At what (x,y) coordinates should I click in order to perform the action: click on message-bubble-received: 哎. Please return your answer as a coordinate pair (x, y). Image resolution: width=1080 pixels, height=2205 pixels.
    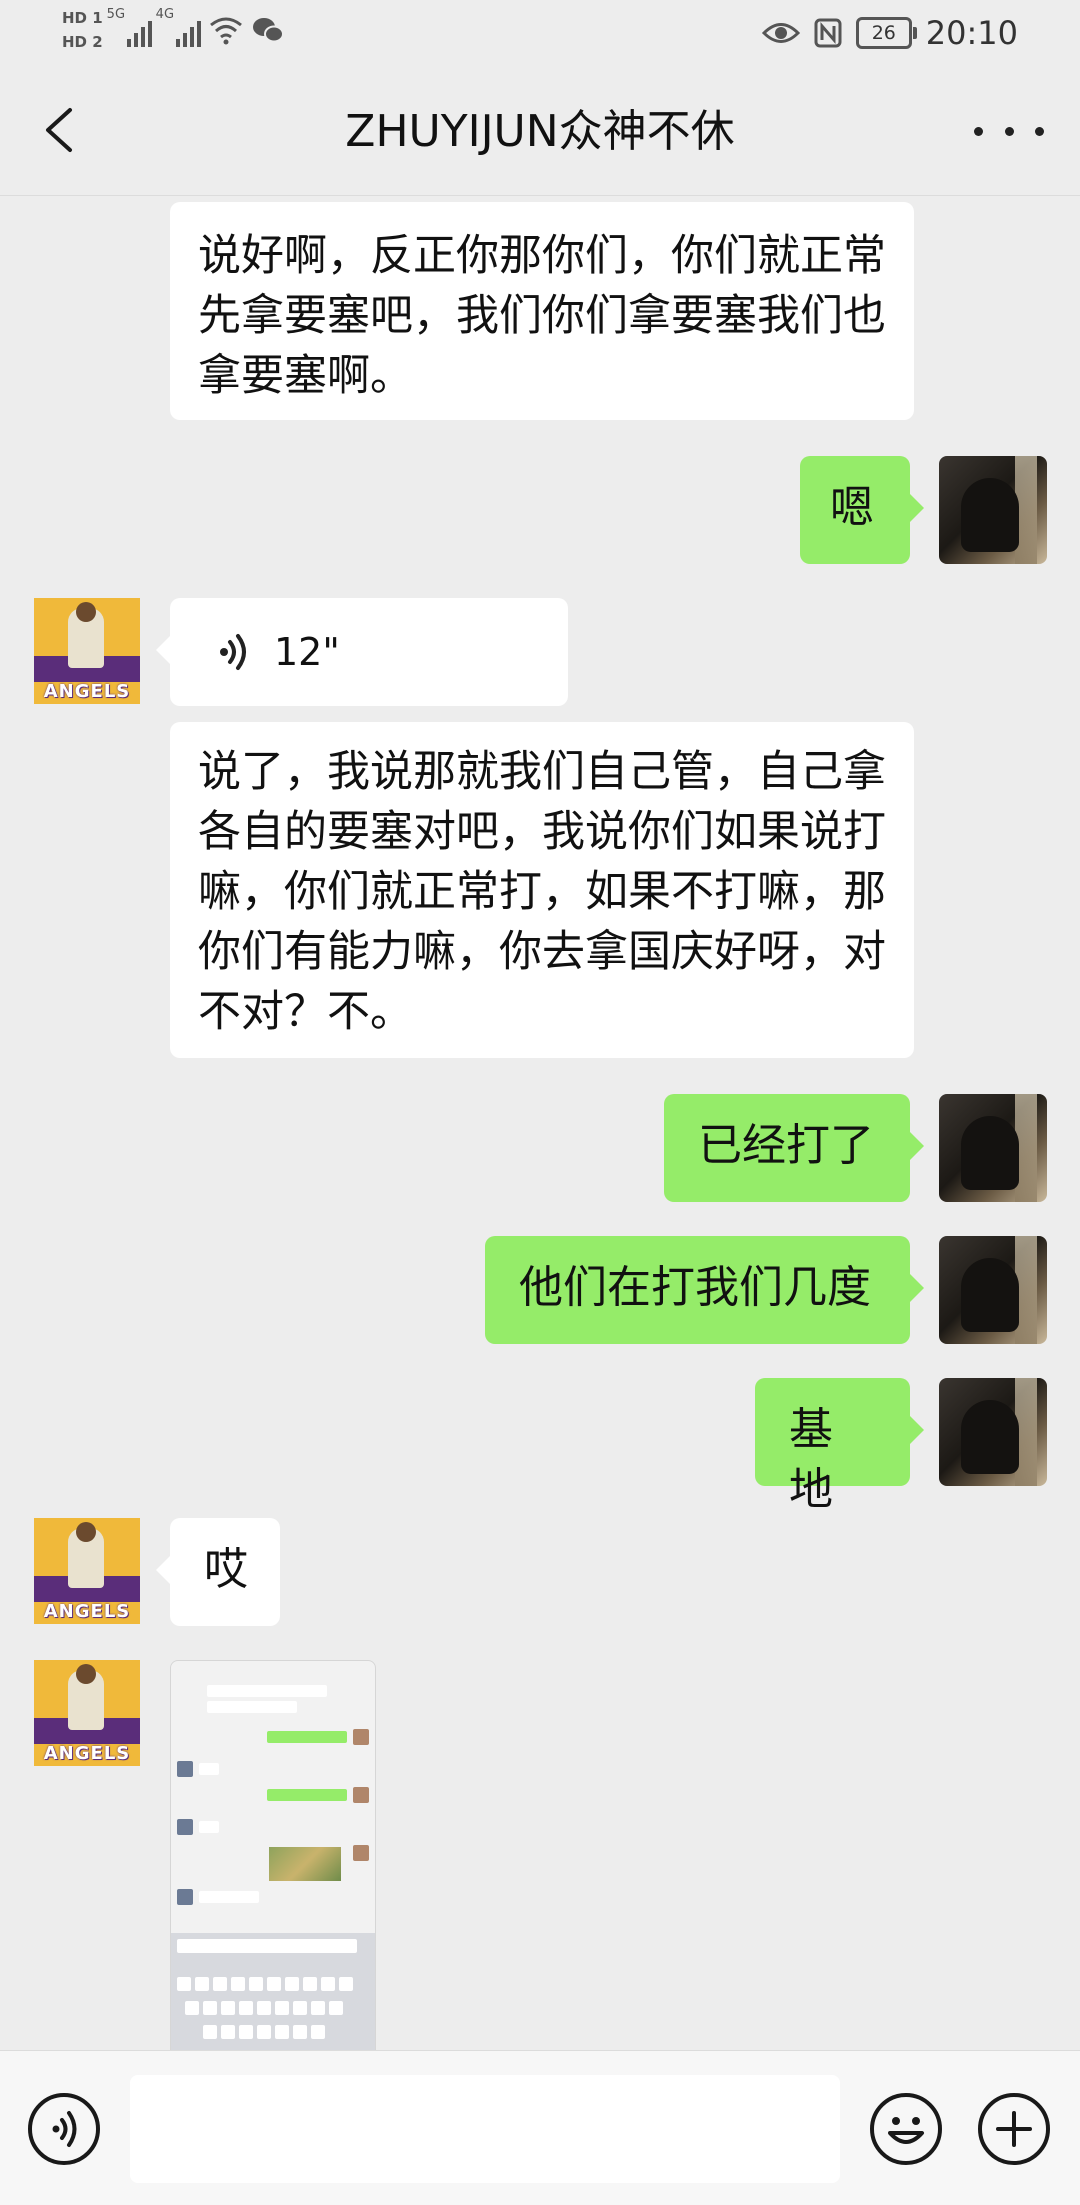
    Looking at the image, I should click on (218, 1572).